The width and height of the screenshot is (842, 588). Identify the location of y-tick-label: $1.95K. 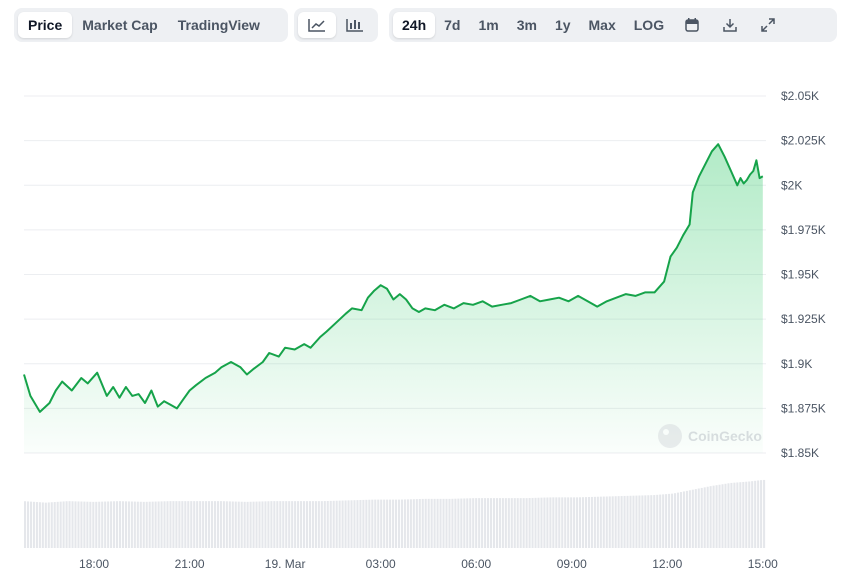
(800, 275).